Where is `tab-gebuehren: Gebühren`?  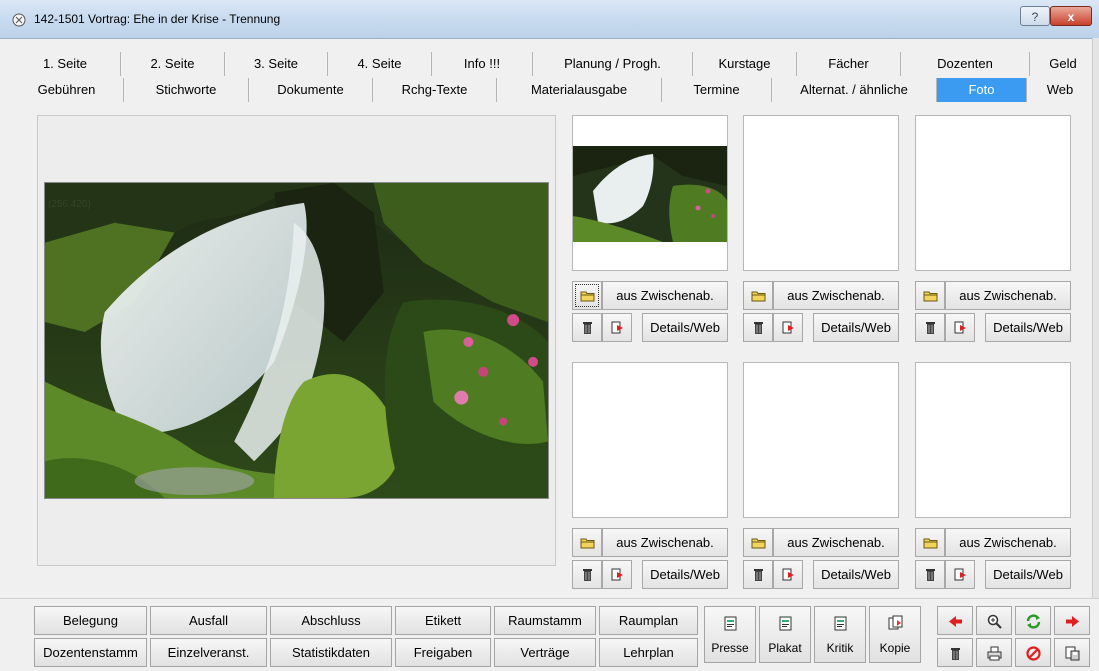 tab-gebuehren: Gebühren is located at coordinates (67, 90).